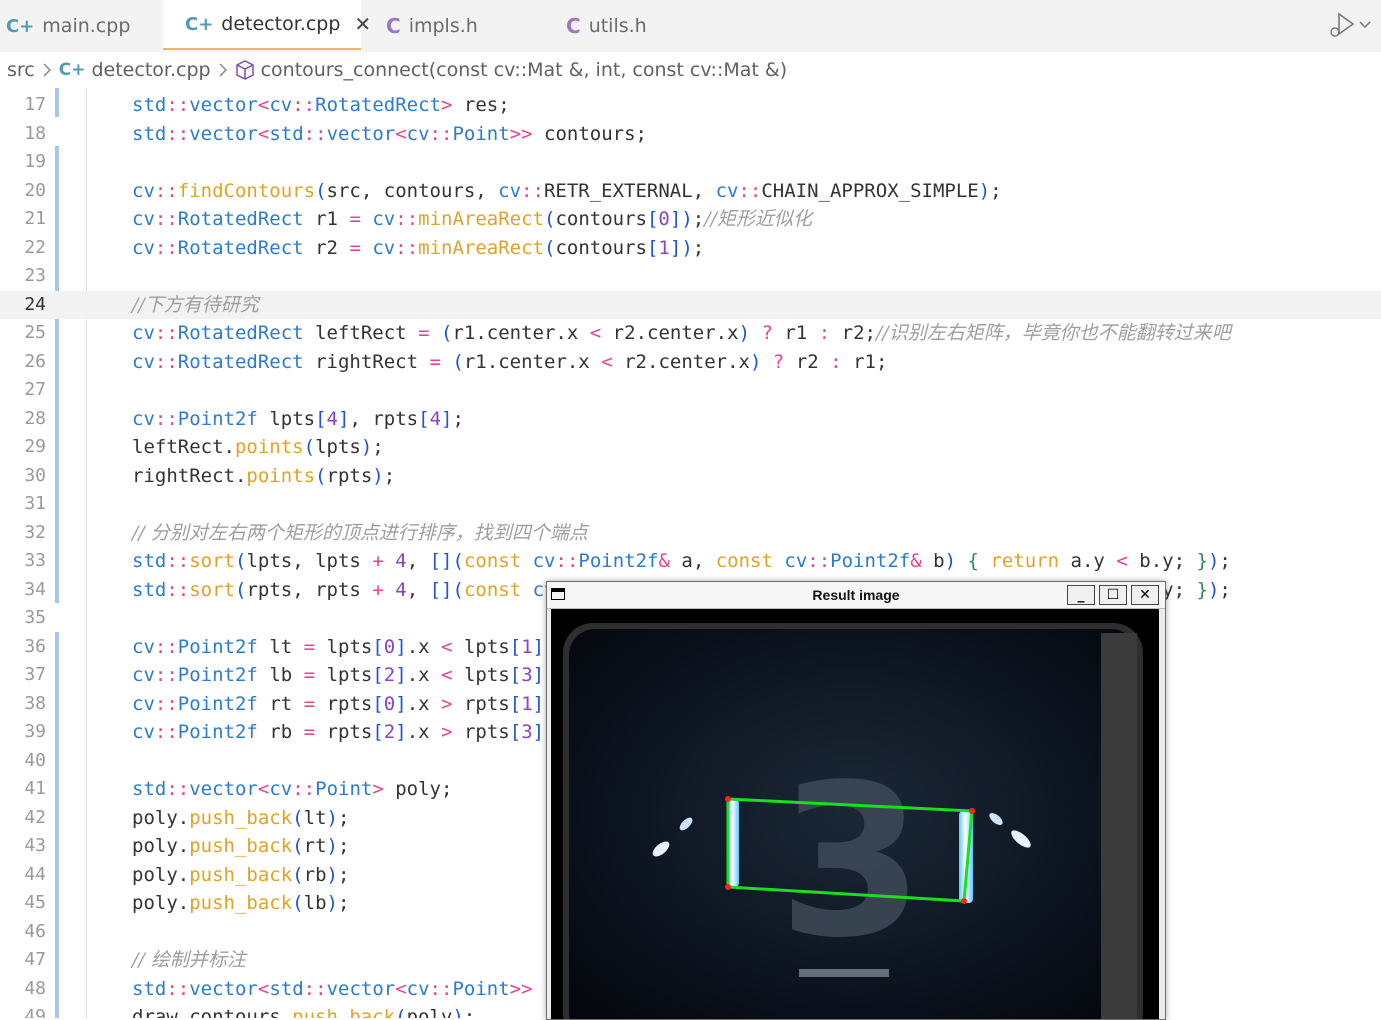  Describe the element at coordinates (690, 162) in the screenshot. I see `code-line: 19` at that location.